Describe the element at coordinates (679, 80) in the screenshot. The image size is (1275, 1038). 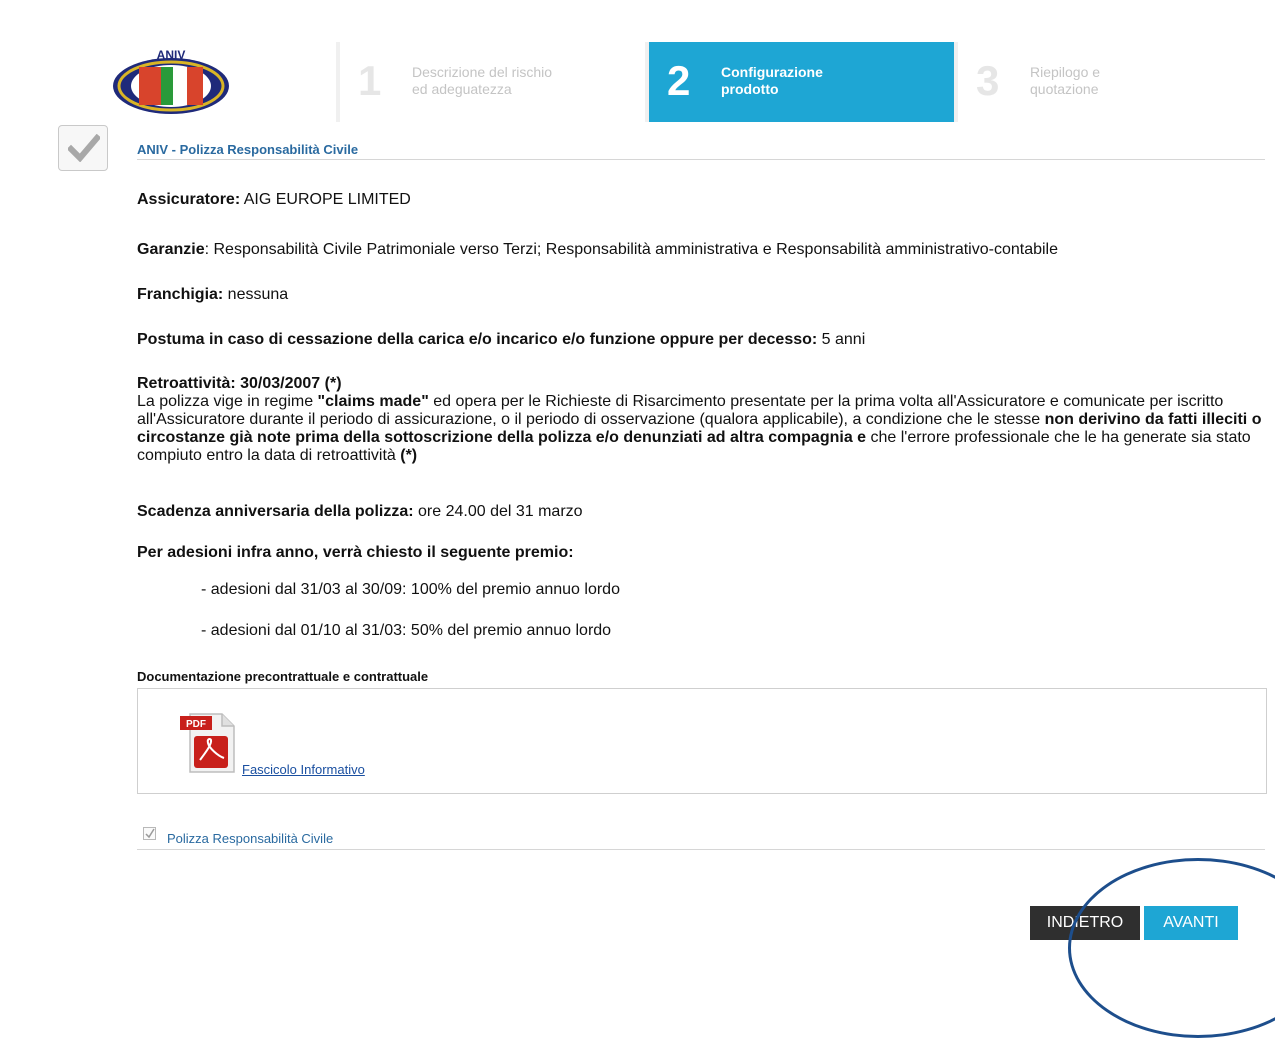
I see `step-number: 2` at that location.